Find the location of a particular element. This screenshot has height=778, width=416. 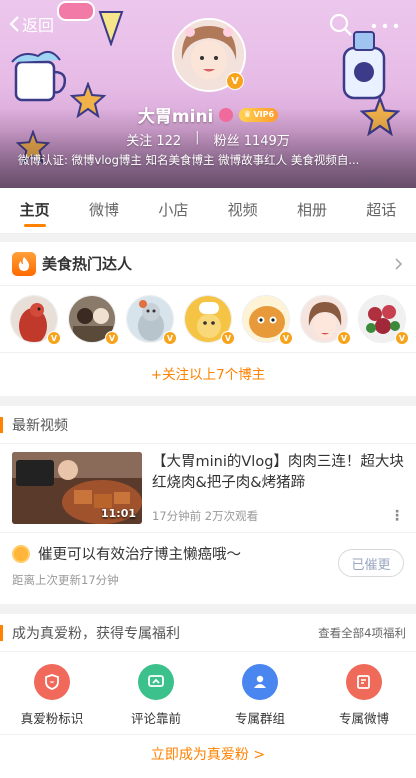

view-all-benefits-link: 查看全部4项福利 is located at coordinates (362, 633).